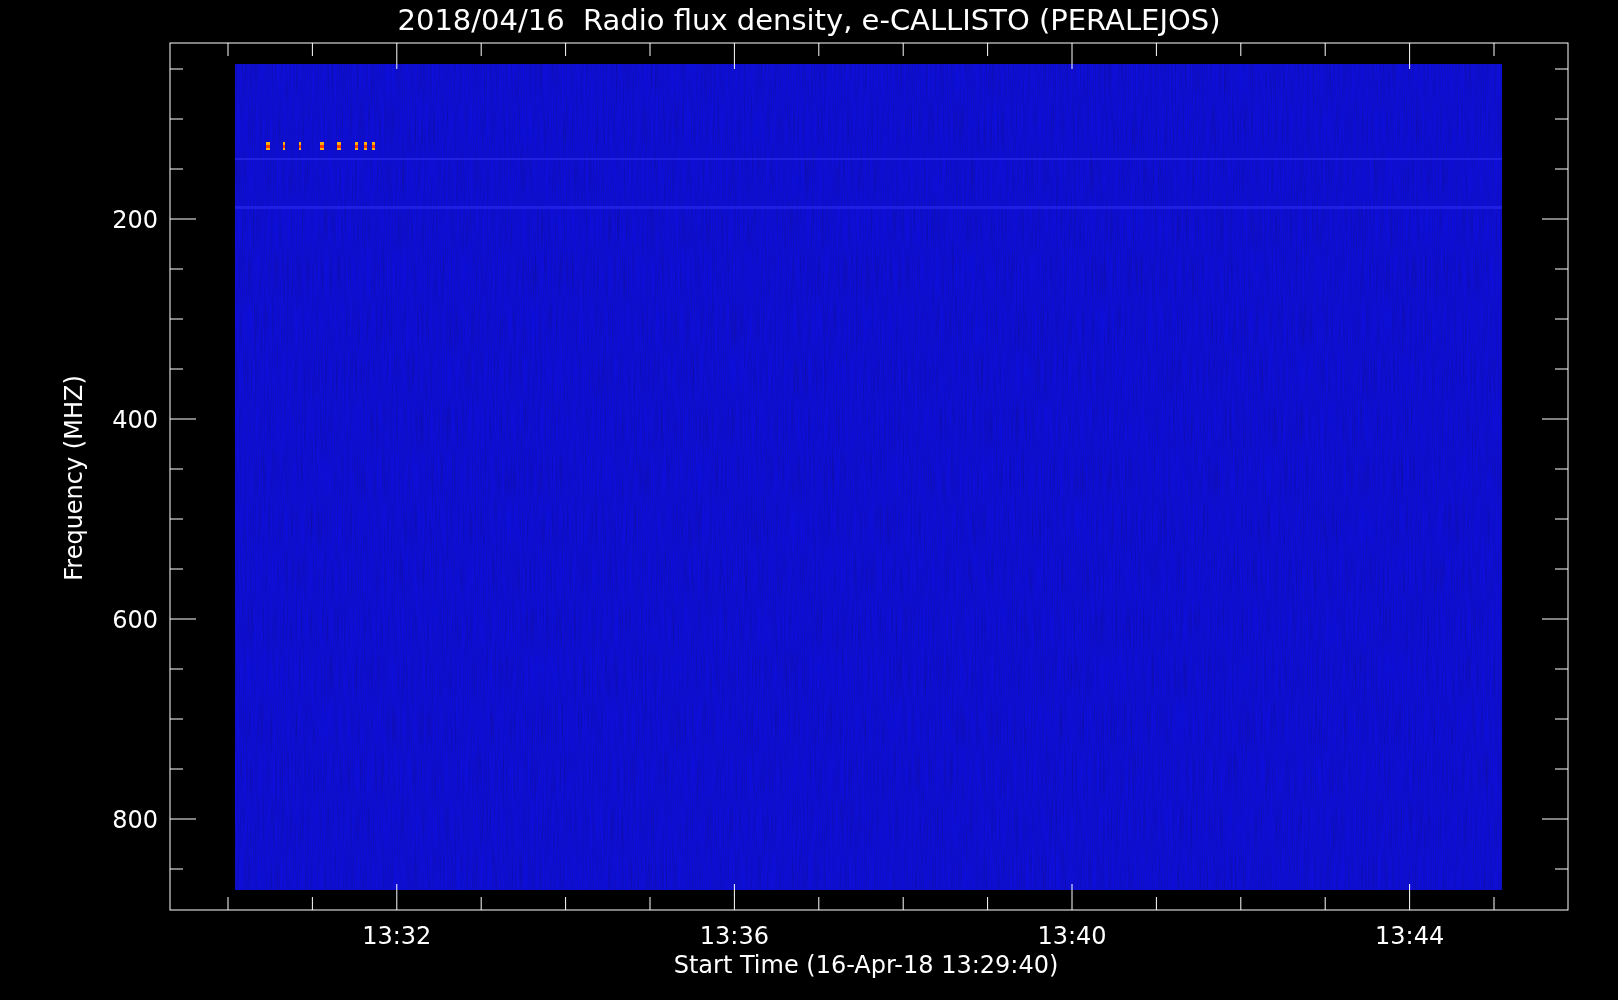 This screenshot has width=1618, height=1000. I want to click on y-tick-label: 600, so click(135, 620).